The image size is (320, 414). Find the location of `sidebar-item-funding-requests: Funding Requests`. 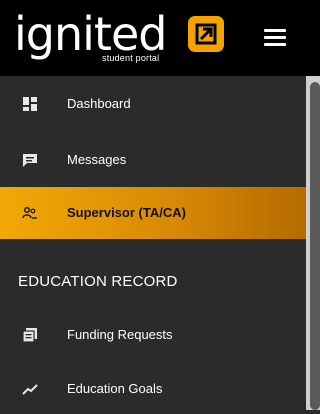

sidebar-item-funding-requests: Funding Requests is located at coordinates (153, 335).